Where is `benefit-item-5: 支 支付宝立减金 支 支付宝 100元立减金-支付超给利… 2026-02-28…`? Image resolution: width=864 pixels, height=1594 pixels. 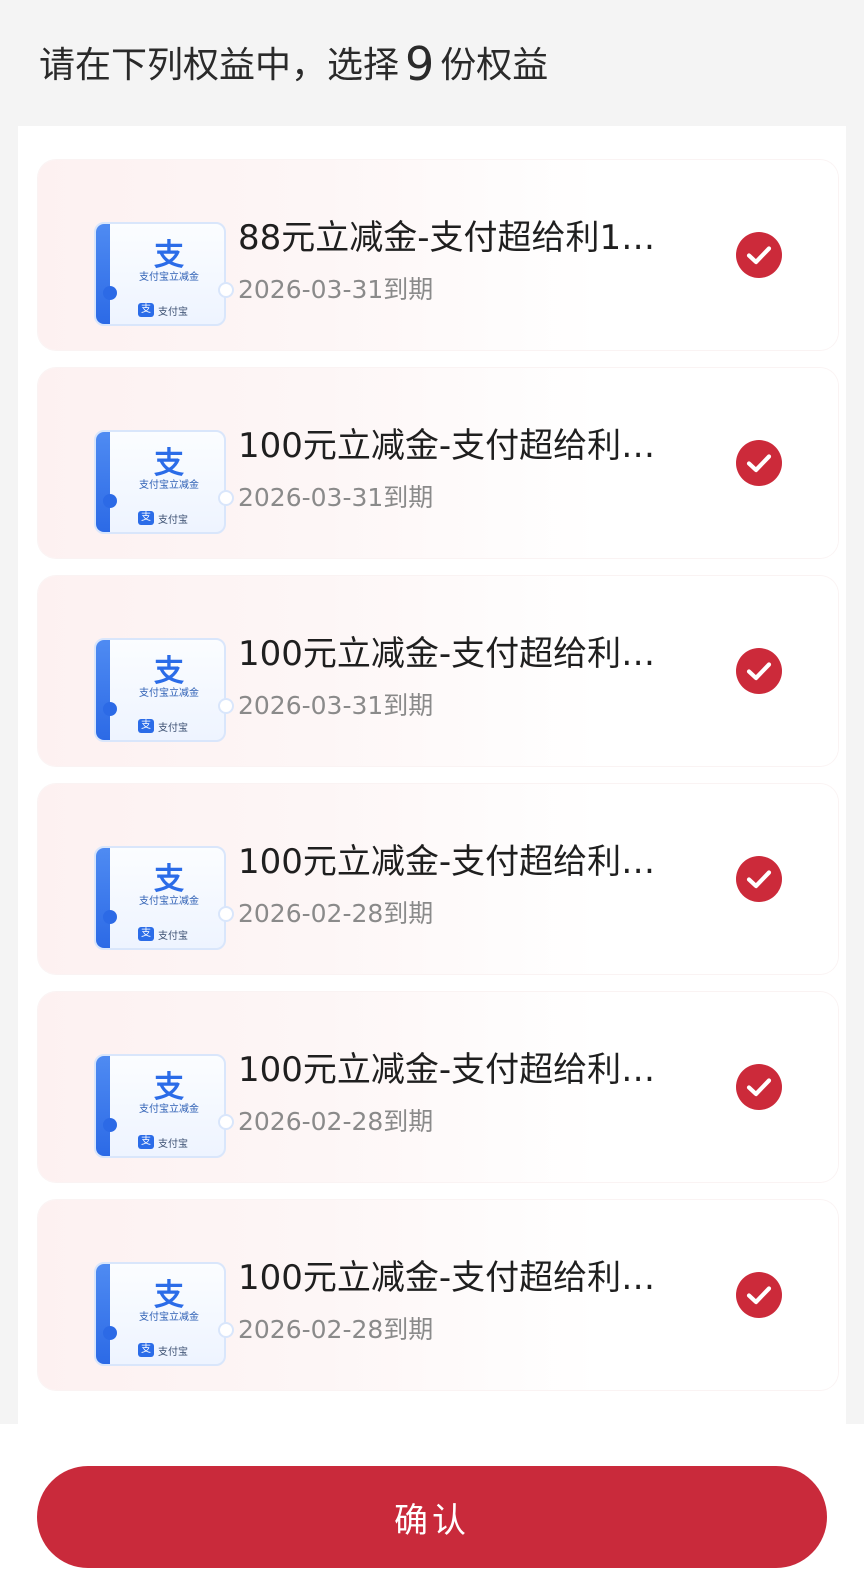
benefit-item-5: 支 支付宝立减金 支 支付宝 100元立减金-支付超给利… 2026-02-28… is located at coordinates (438, 1087).